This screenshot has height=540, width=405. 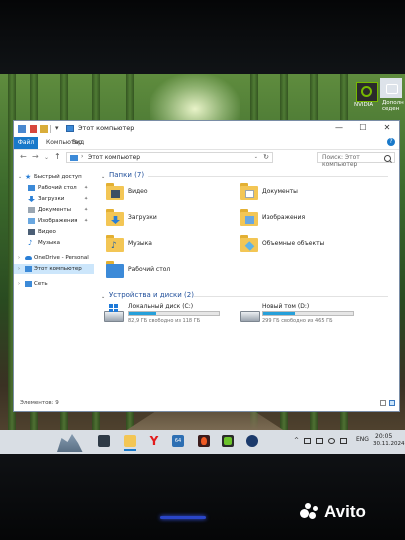 What do you see at coordinates (114, 157) in the screenshot?
I see `breadcrumb: Этот компьютер` at bounding box center [114, 157].